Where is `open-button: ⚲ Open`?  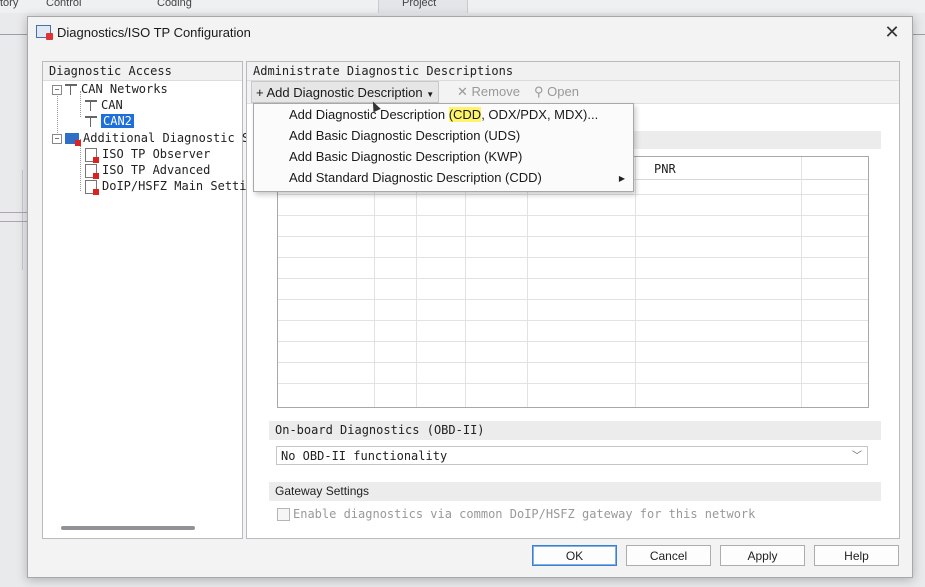
open-button: ⚲ Open is located at coordinates (556, 92).